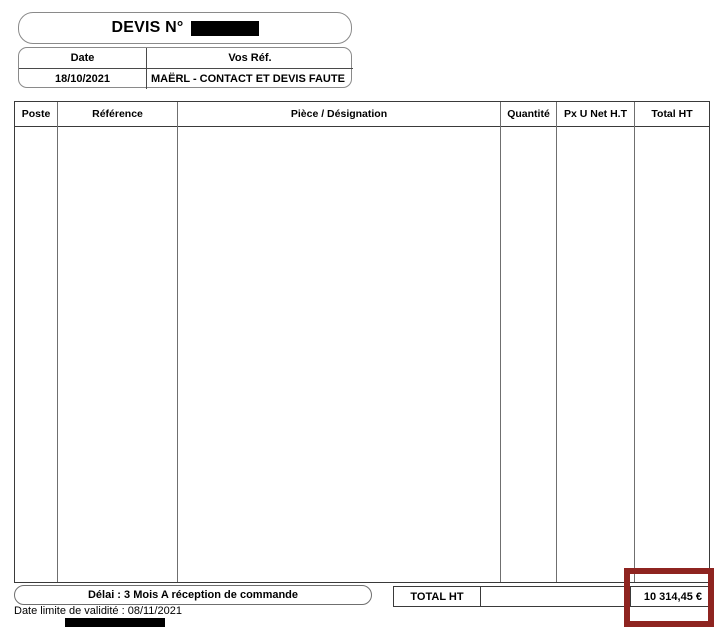 Image resolution: width=720 pixels, height=627 pixels. I want to click on total-ht-box: TOTAL HT 10 314,45 €, so click(551, 596).